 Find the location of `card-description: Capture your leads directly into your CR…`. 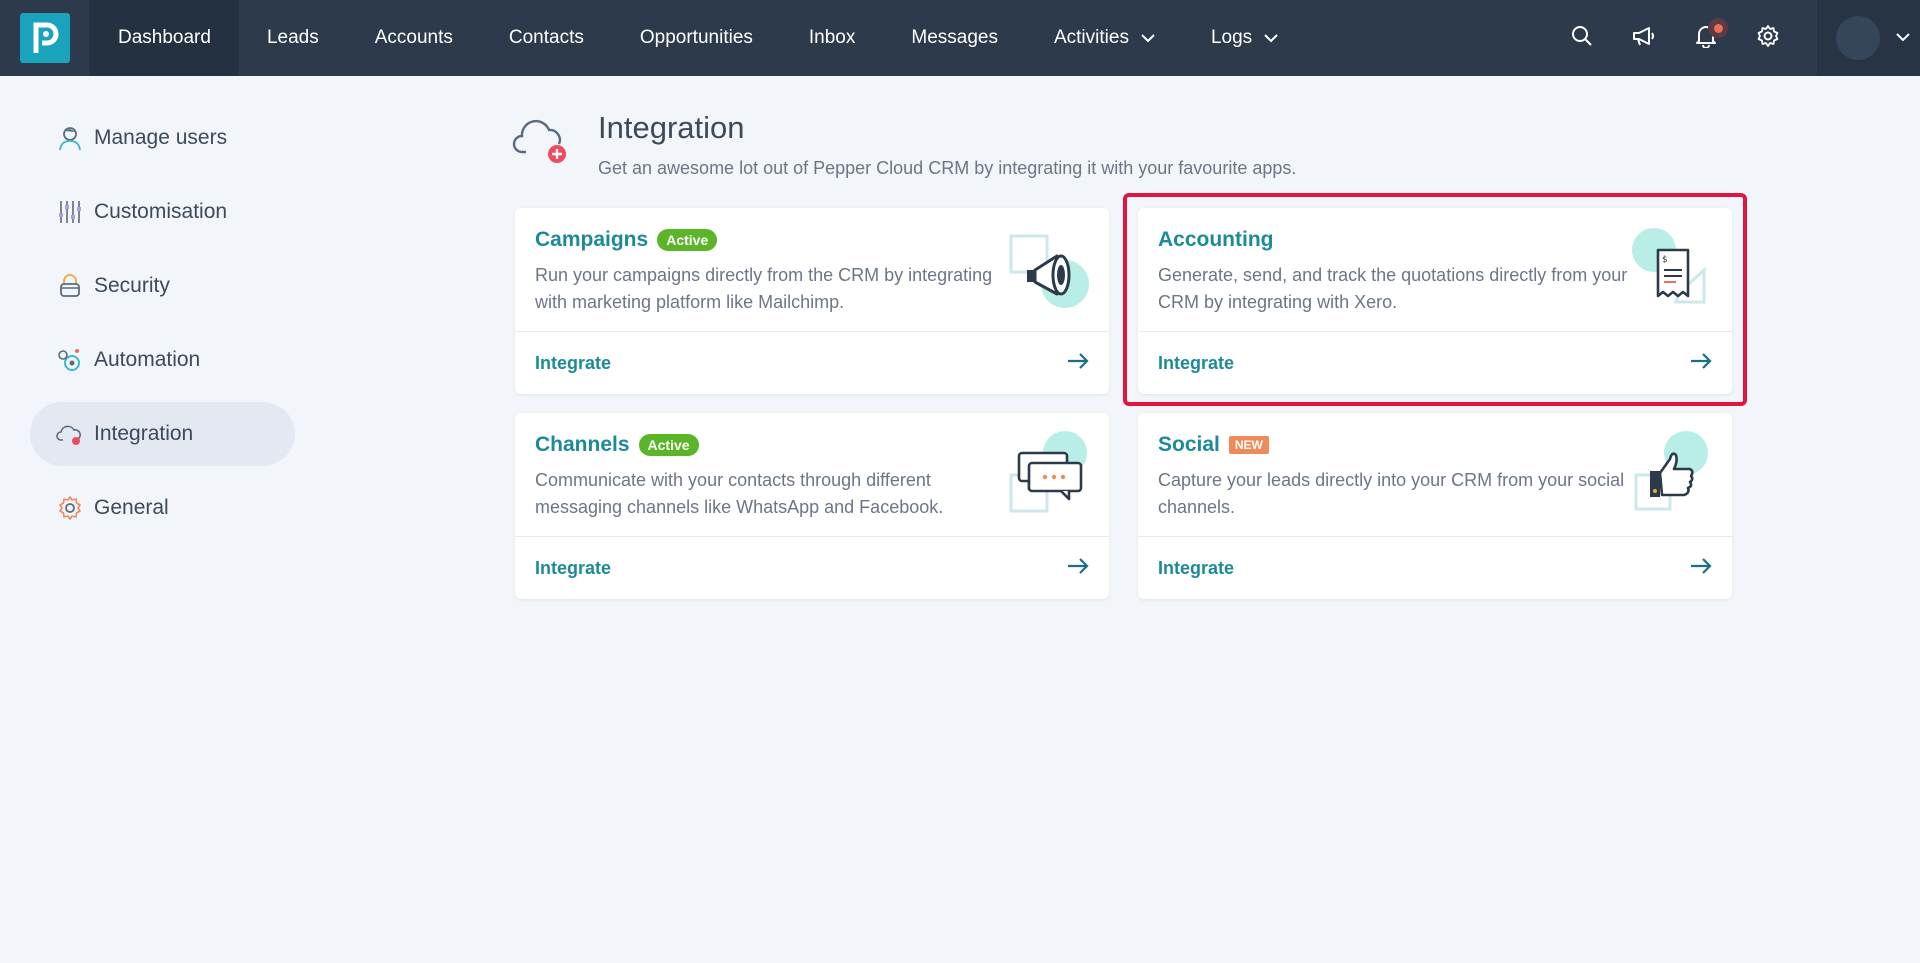

card-description: Capture your leads directly into your CR… is located at coordinates (1391, 493).